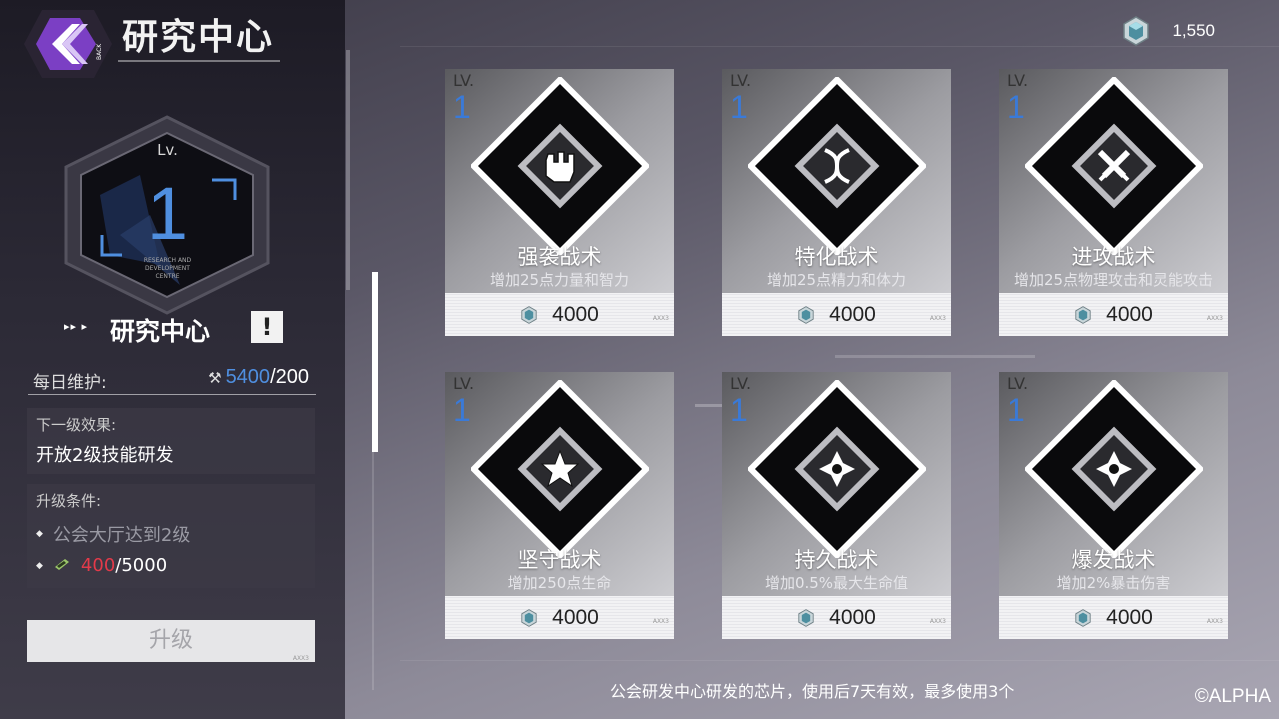 The height and width of the screenshot is (719, 1279). I want to click on card-description: 增加25点力量和智力, so click(559, 280).